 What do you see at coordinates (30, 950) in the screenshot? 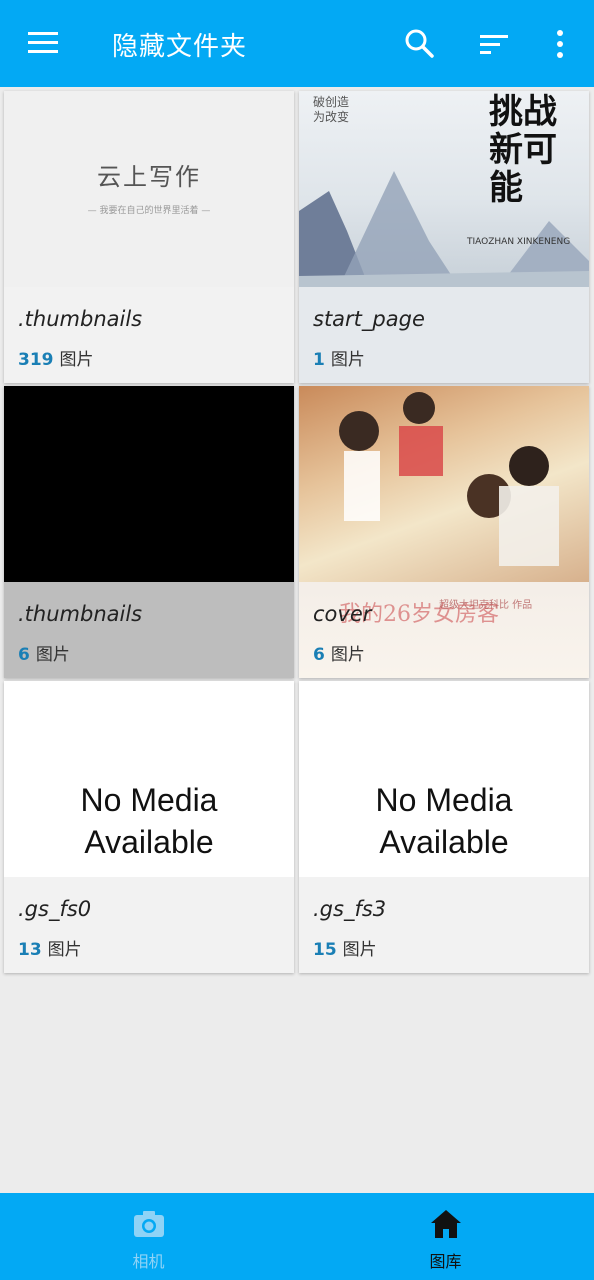
I see `count-number: 13` at bounding box center [30, 950].